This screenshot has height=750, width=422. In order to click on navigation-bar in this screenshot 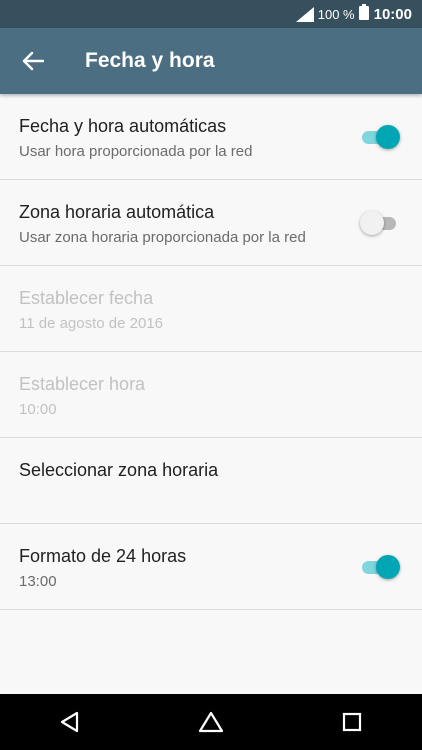, I will do `click(211, 722)`.